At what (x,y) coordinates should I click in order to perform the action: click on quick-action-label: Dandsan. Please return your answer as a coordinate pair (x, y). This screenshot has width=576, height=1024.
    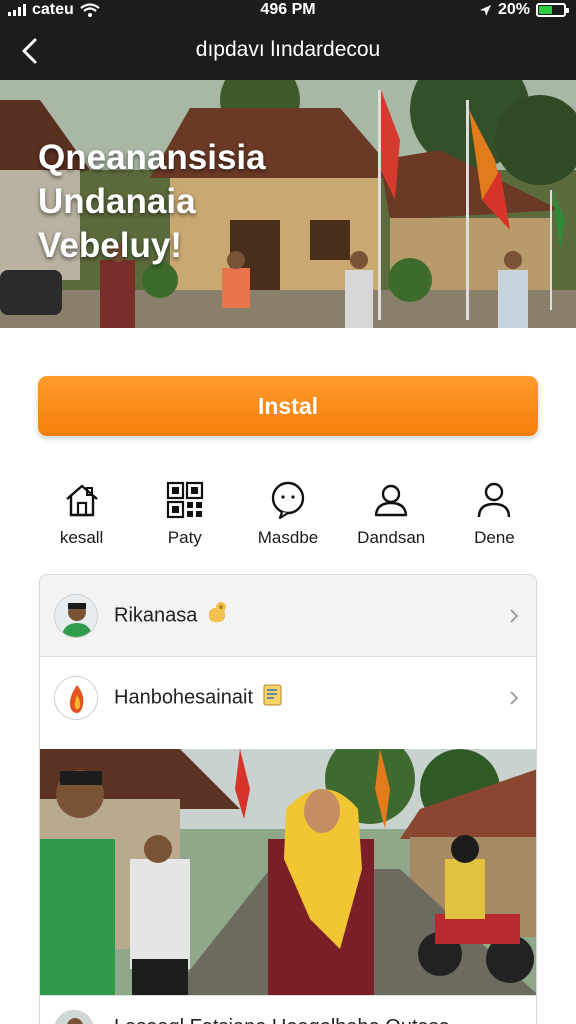
    Looking at the image, I should click on (391, 537).